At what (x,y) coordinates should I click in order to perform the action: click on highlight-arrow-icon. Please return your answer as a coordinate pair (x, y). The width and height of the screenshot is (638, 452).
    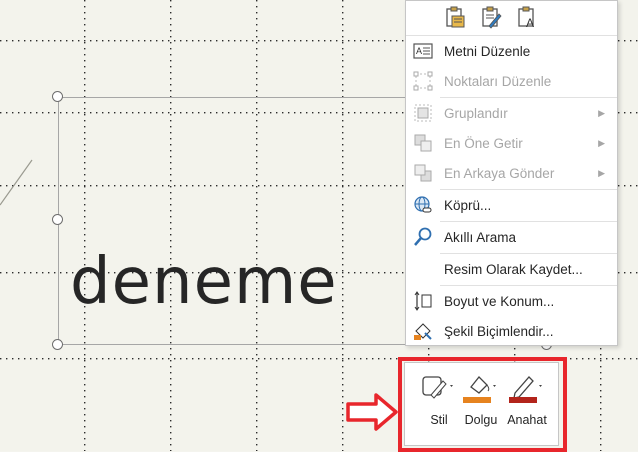
    Looking at the image, I should click on (372, 412).